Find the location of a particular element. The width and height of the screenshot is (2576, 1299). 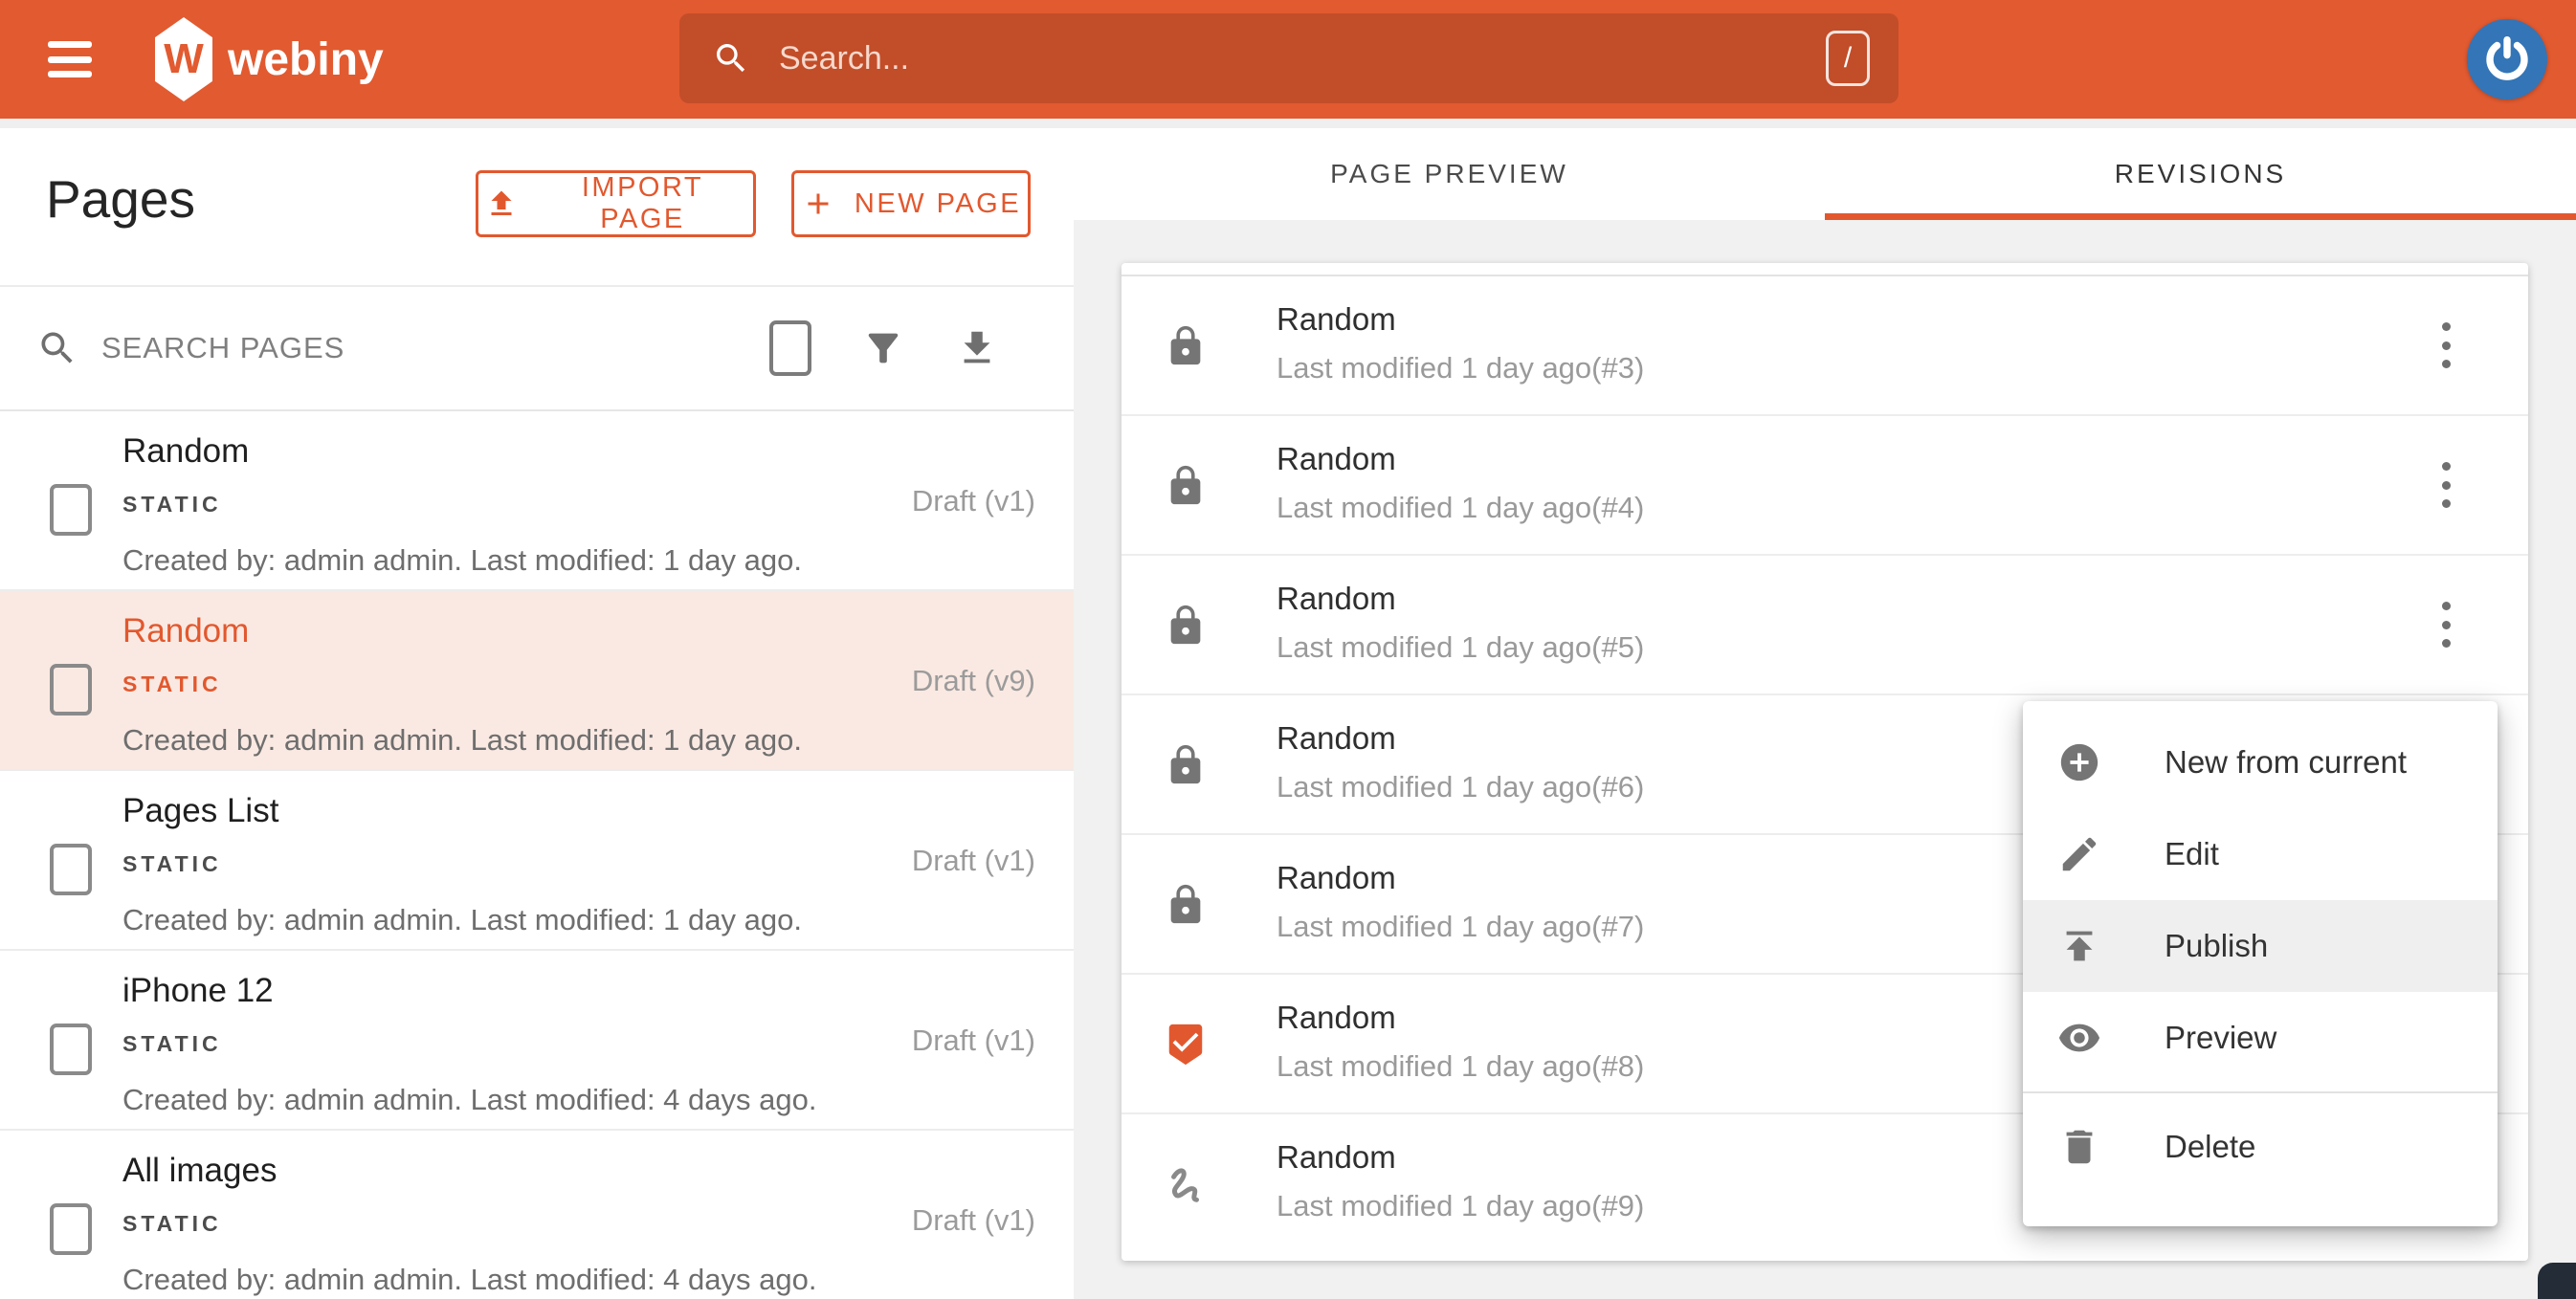

search-pages-input is located at coordinates (369, 348).